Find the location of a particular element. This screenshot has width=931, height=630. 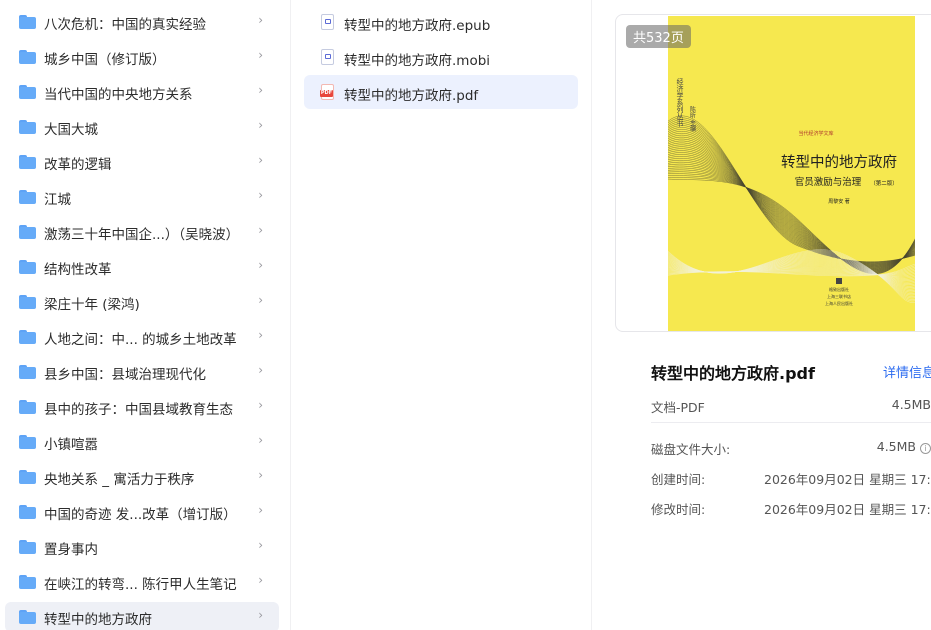

folder-item: 央地关系 _ 寓活力于秩序 › is located at coordinates (142, 477).